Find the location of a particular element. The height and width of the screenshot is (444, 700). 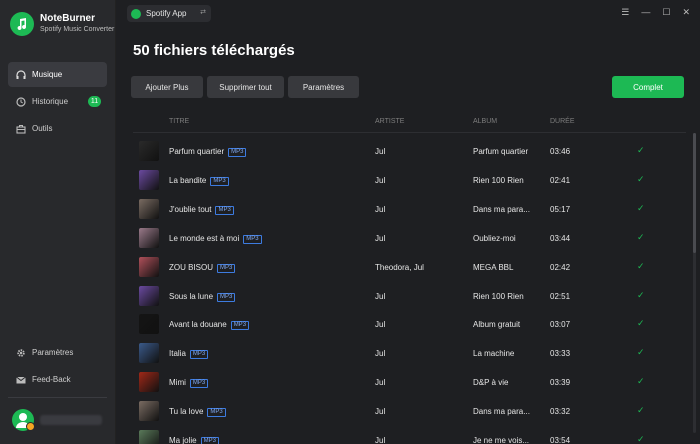

track-title-cell: Ma jolie MP3 is located at coordinates (269, 440).